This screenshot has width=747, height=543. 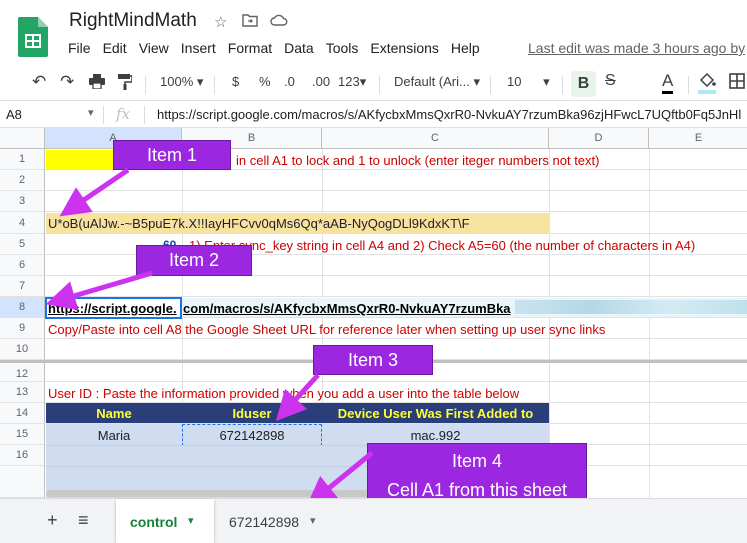 I want to click on table-cell-name: Maria, so click(x=114, y=435).